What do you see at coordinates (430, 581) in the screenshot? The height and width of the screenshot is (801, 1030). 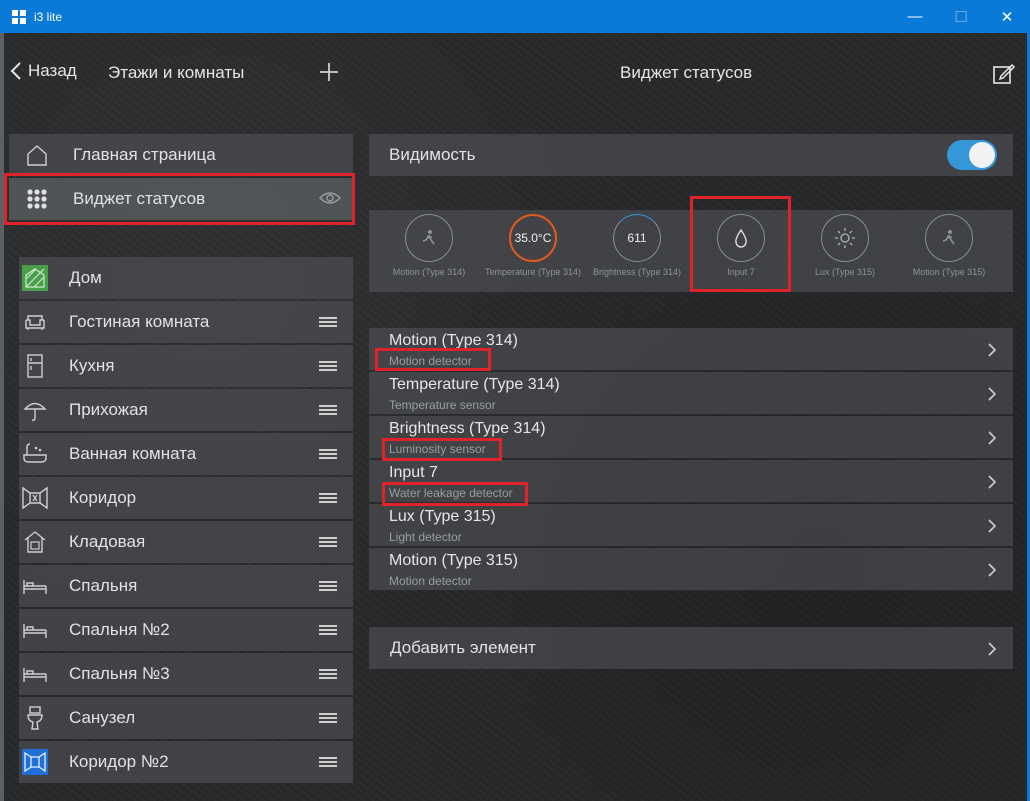 I see `sensor-desc: Motion detector` at bounding box center [430, 581].